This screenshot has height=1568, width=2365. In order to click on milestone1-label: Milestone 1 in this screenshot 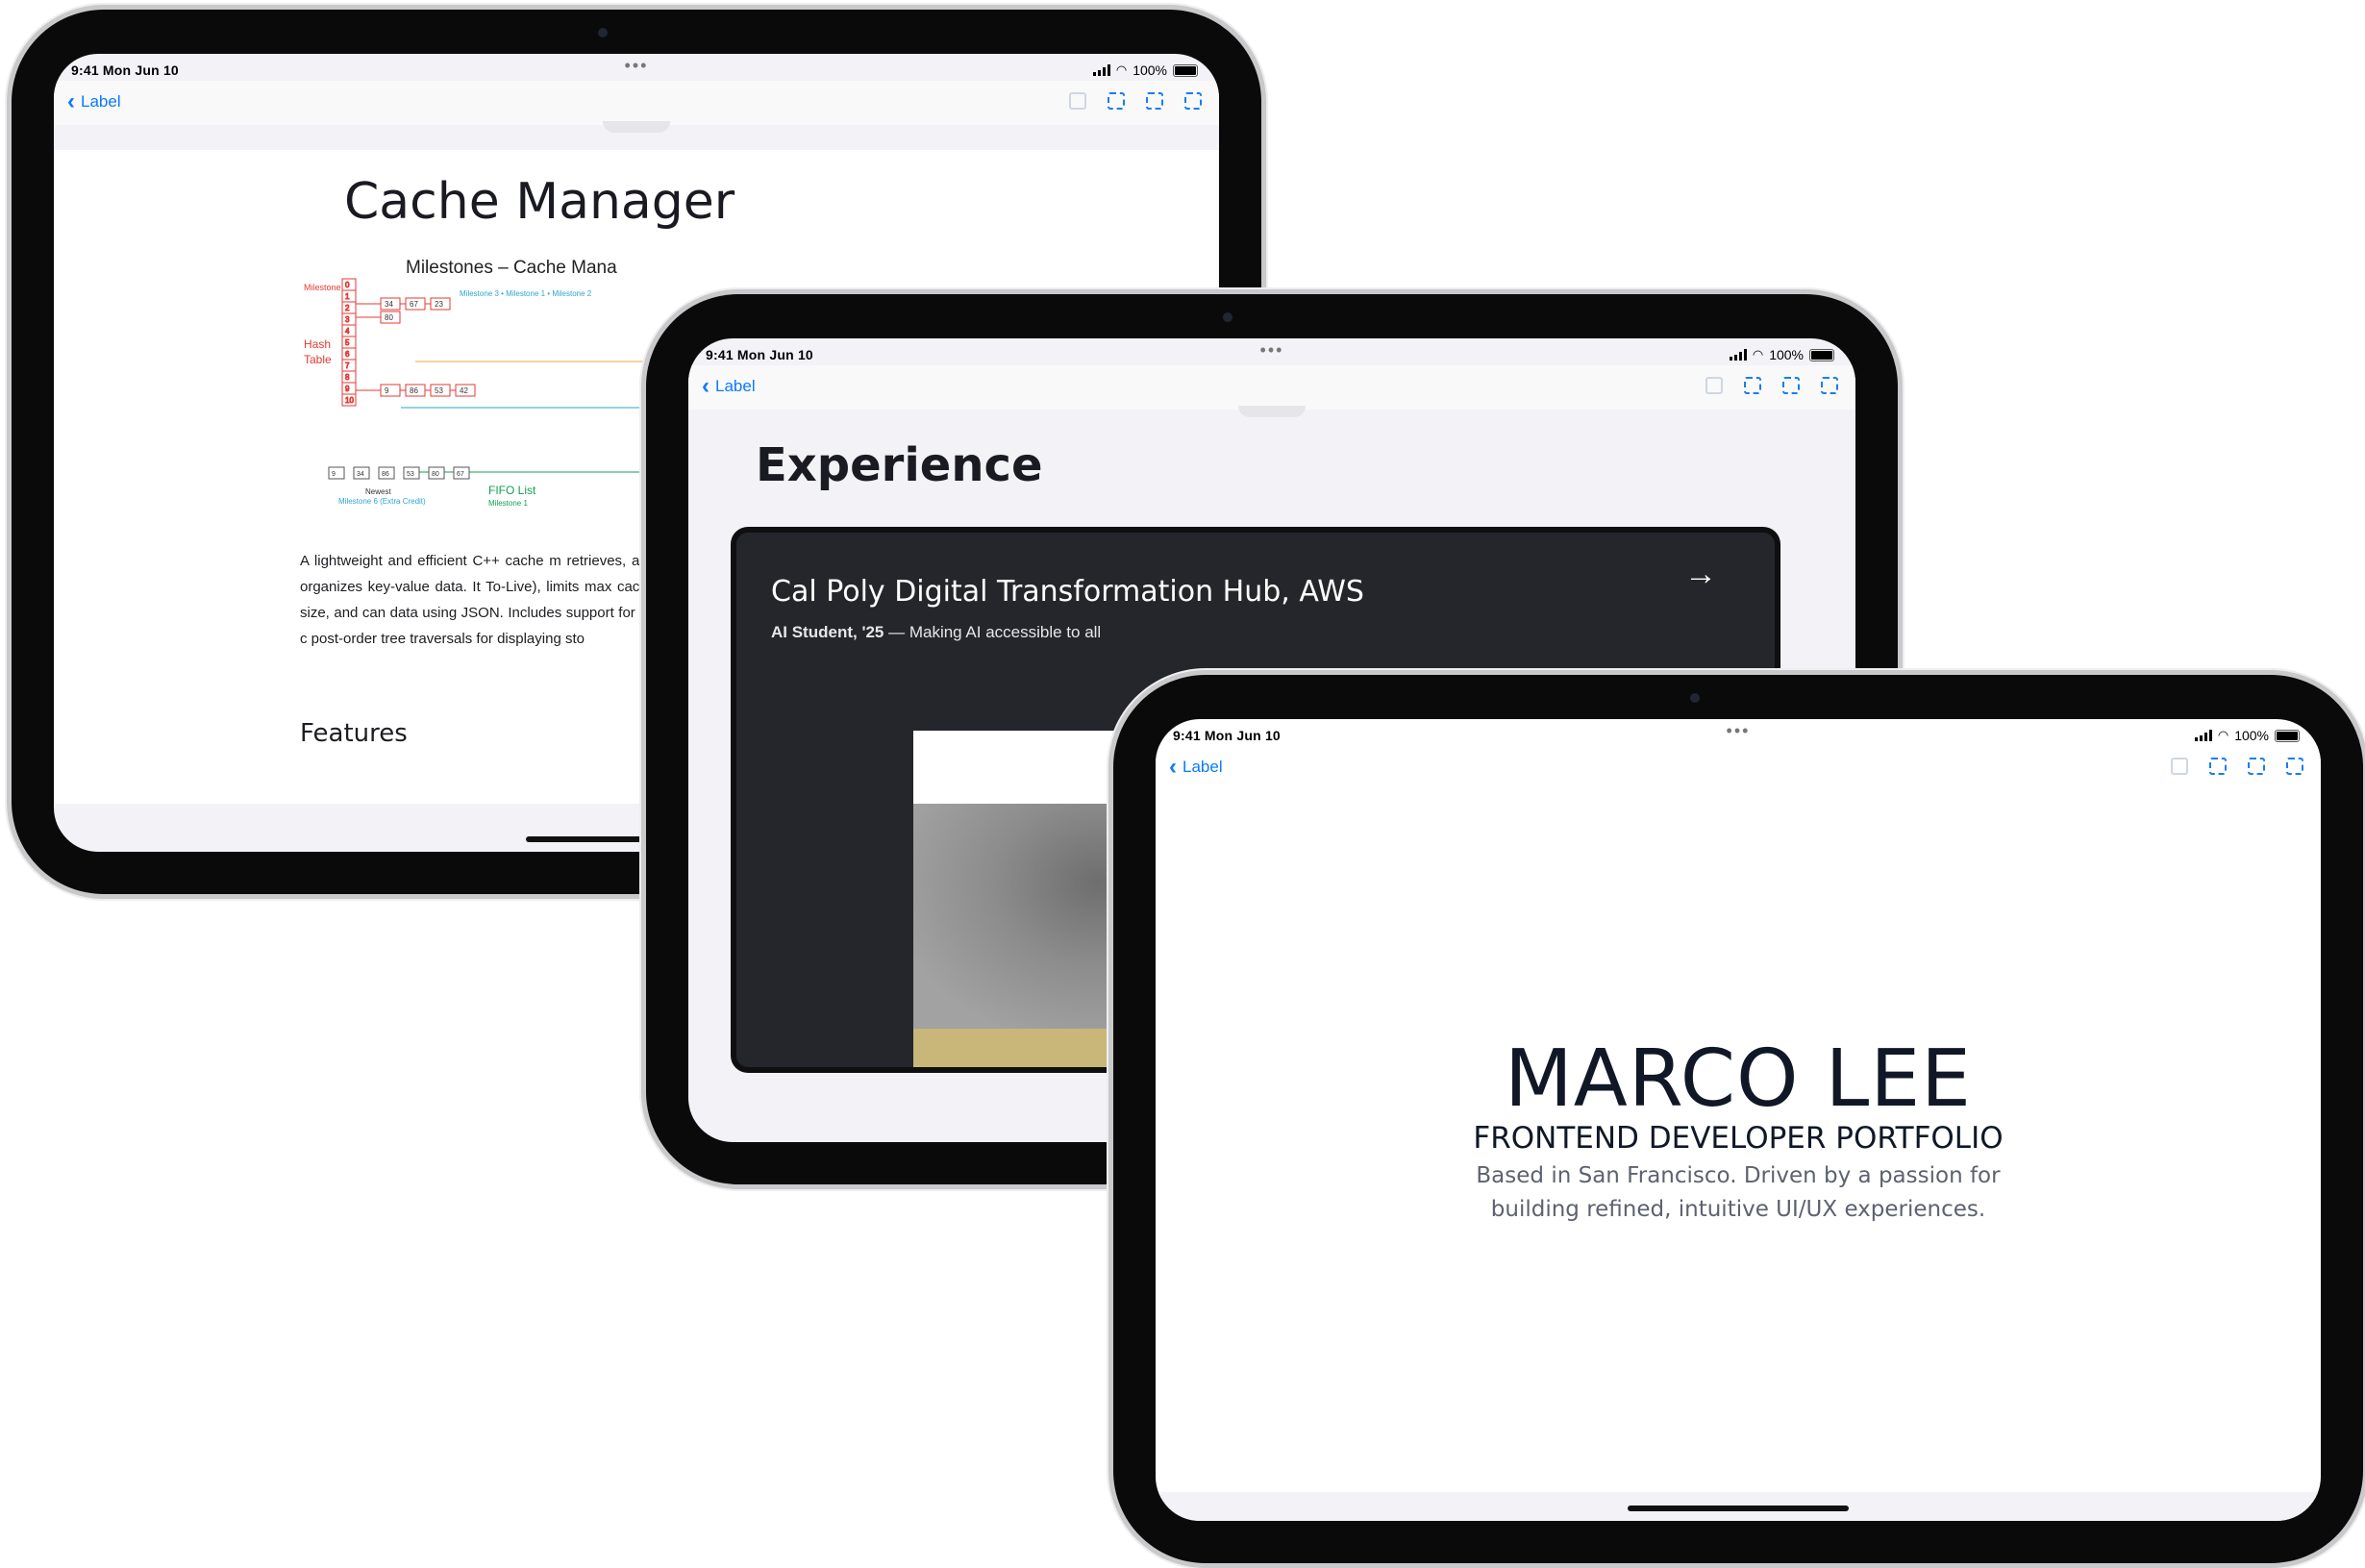, I will do `click(508, 503)`.